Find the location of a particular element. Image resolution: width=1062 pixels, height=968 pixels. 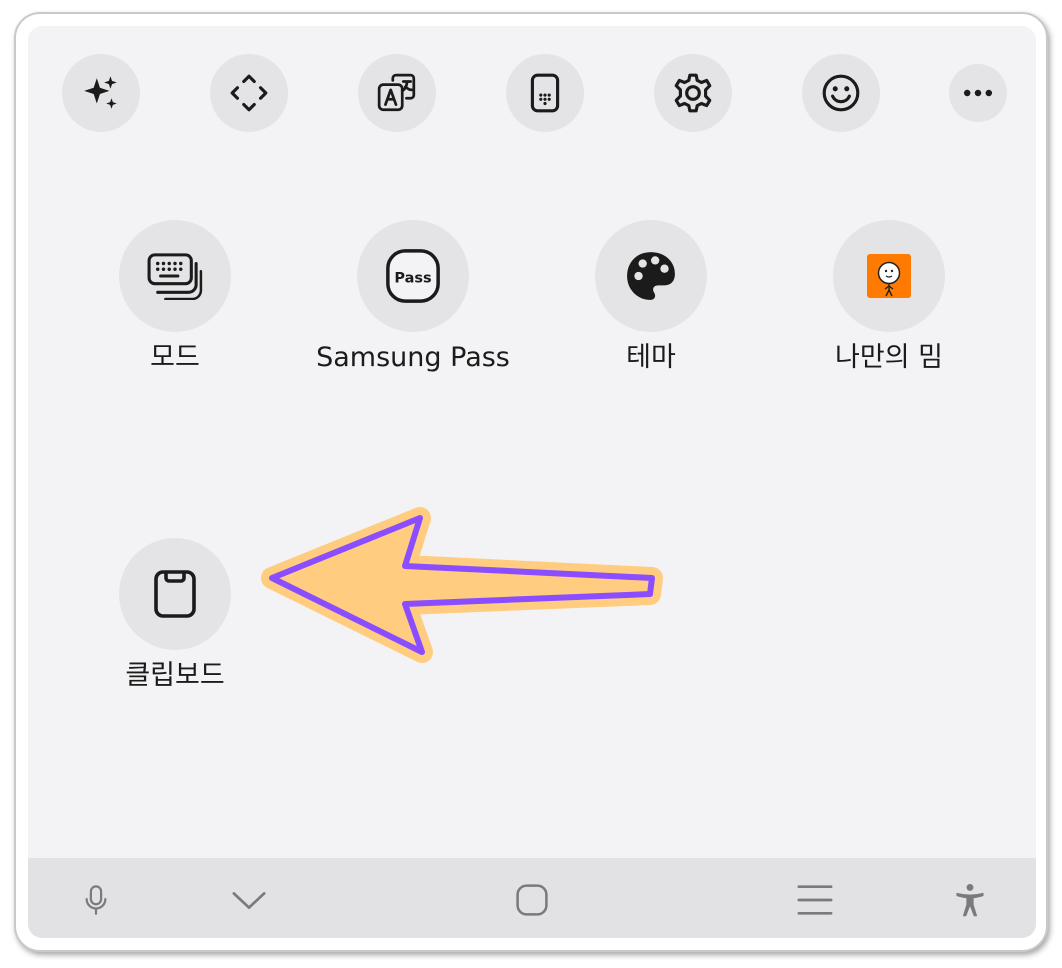

grid-item-modes: 모드 is located at coordinates (175, 298).